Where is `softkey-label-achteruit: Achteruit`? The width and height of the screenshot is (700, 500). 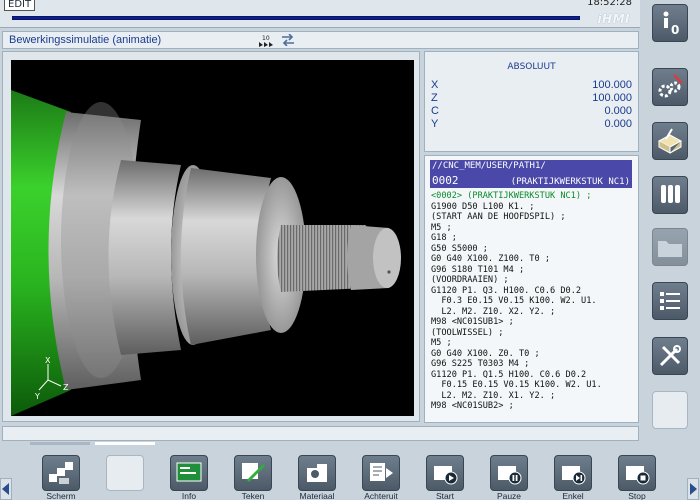
softkey-label-achteruit: Achteruit is located at coordinates (381, 495).